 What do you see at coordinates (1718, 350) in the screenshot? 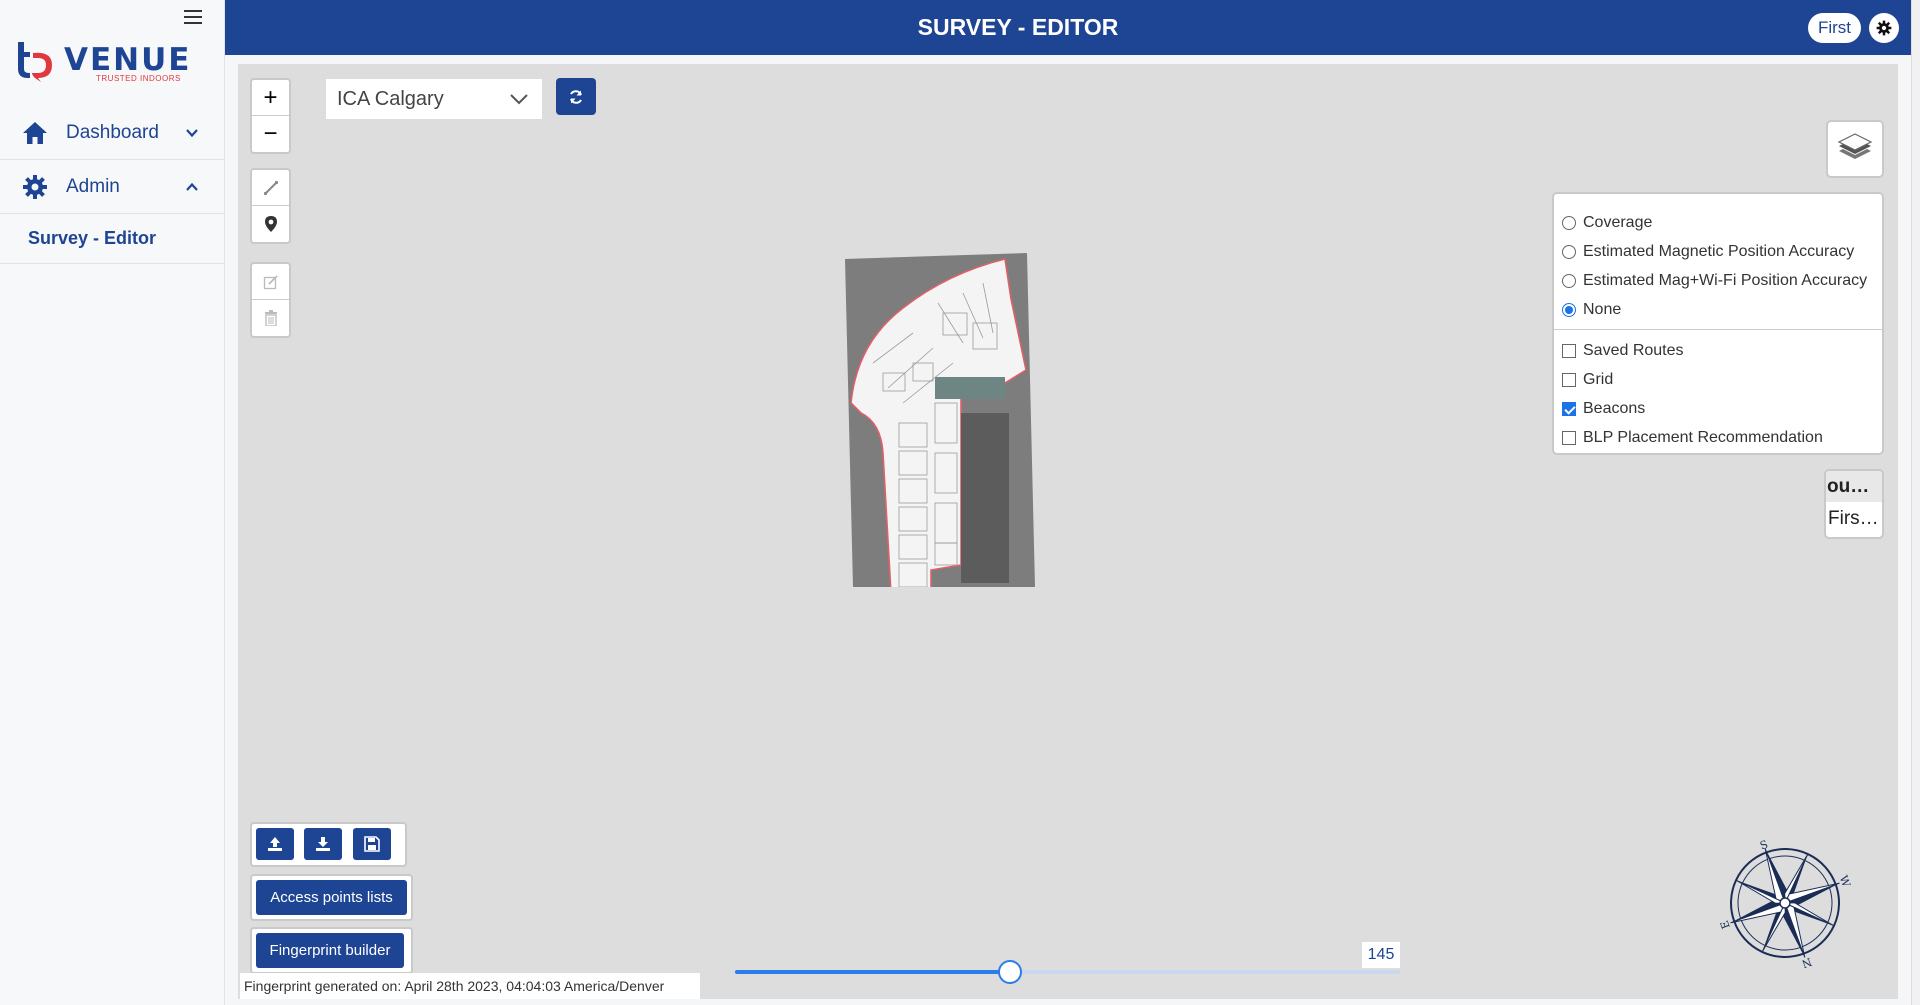
I see `layer-checkbox-saved-routes: Saved Routes` at bounding box center [1718, 350].